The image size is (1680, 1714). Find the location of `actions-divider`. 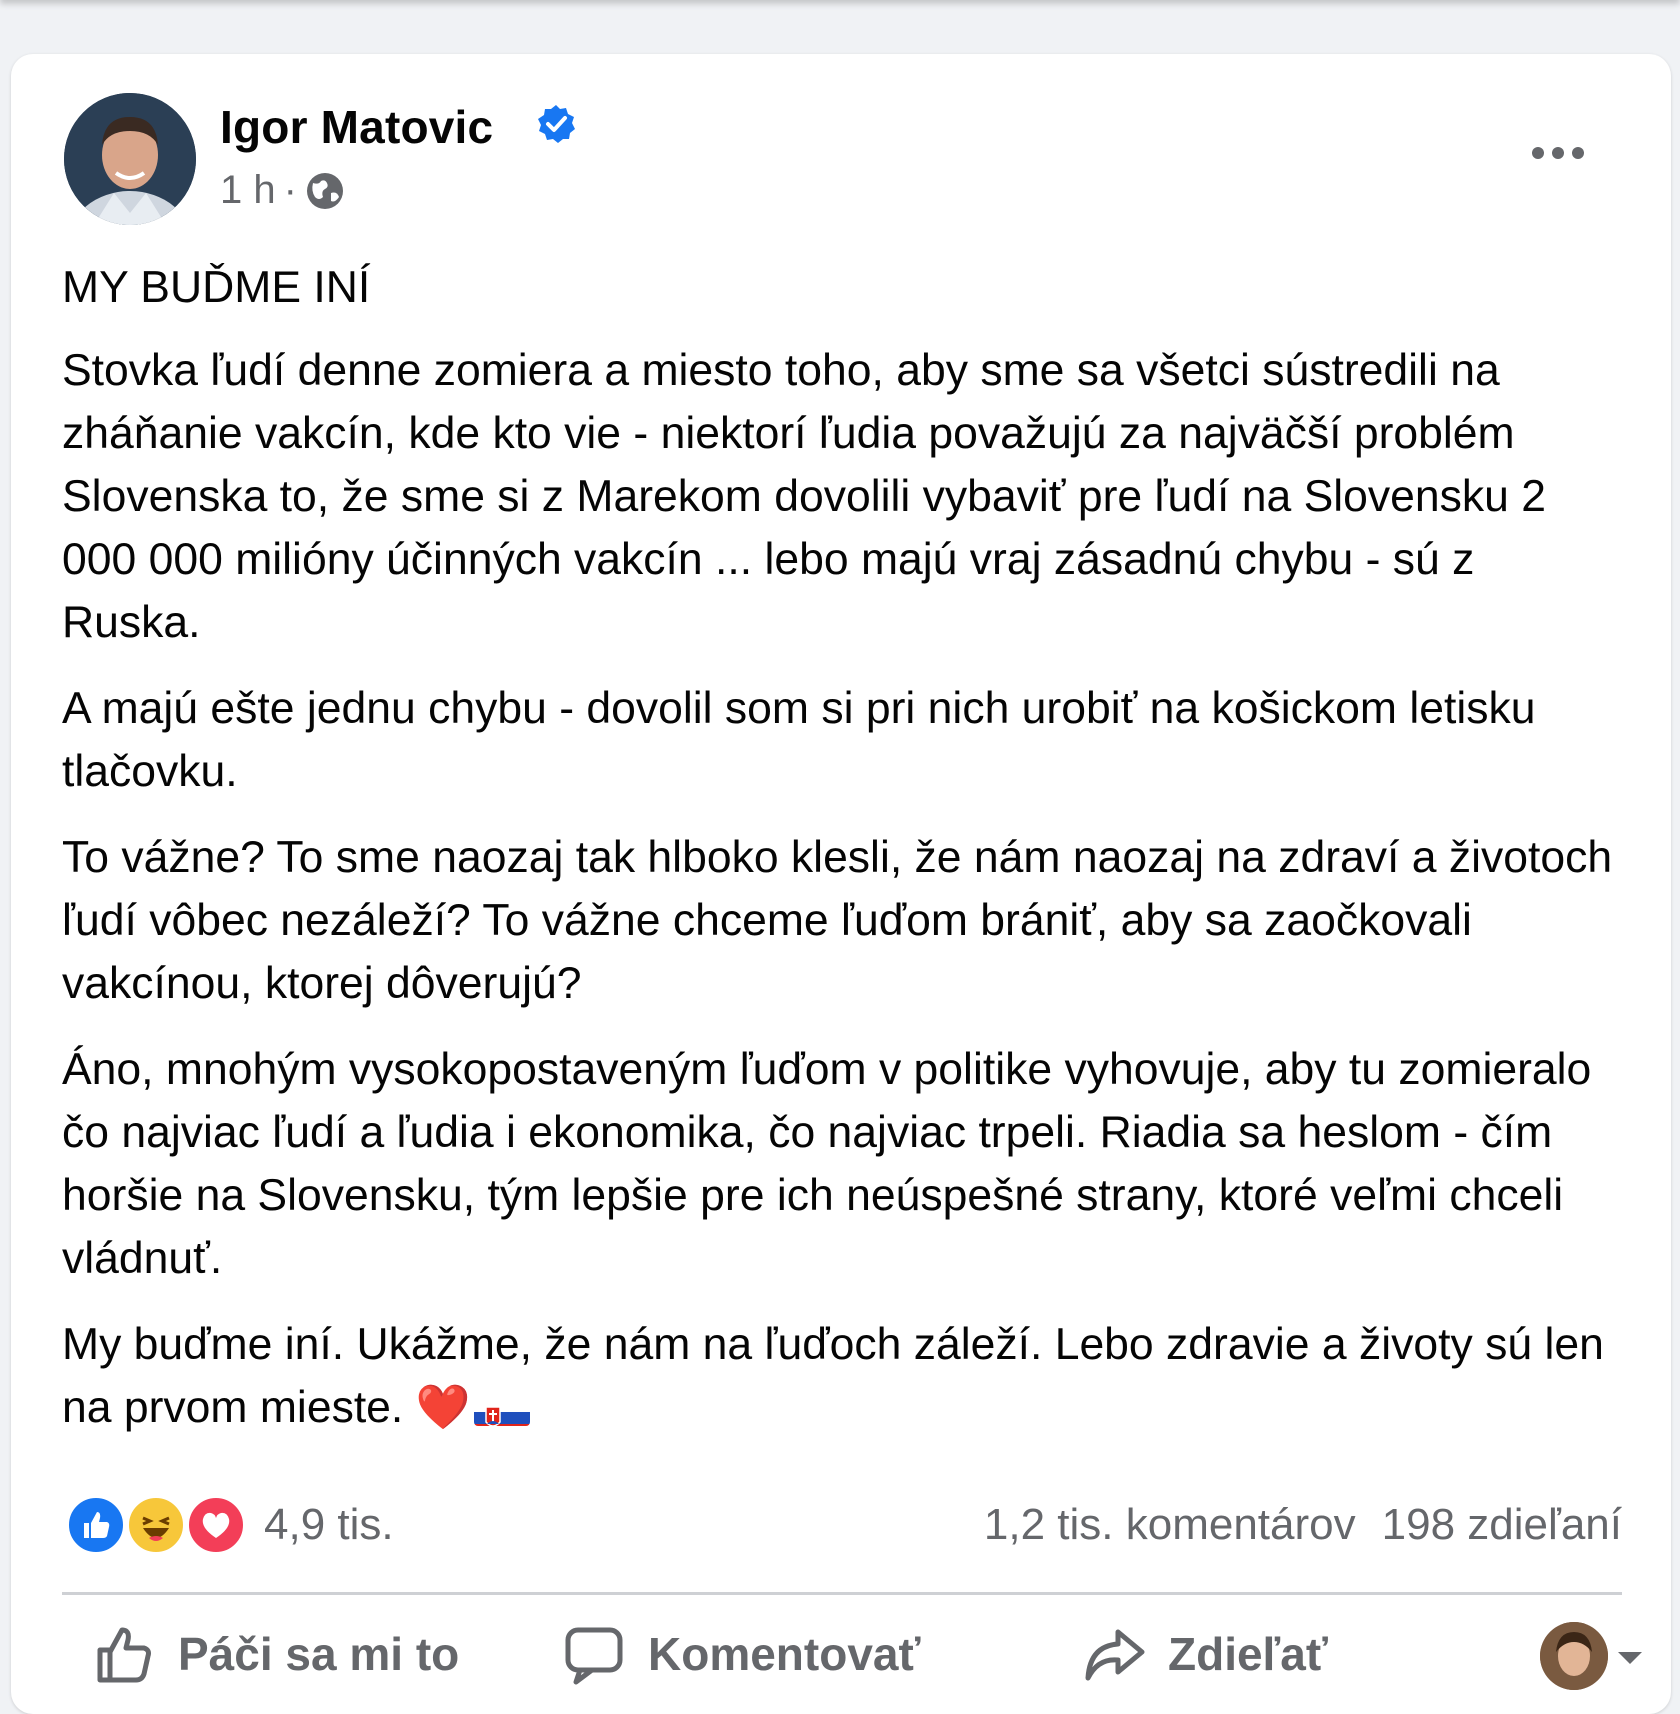

actions-divider is located at coordinates (842, 1593).